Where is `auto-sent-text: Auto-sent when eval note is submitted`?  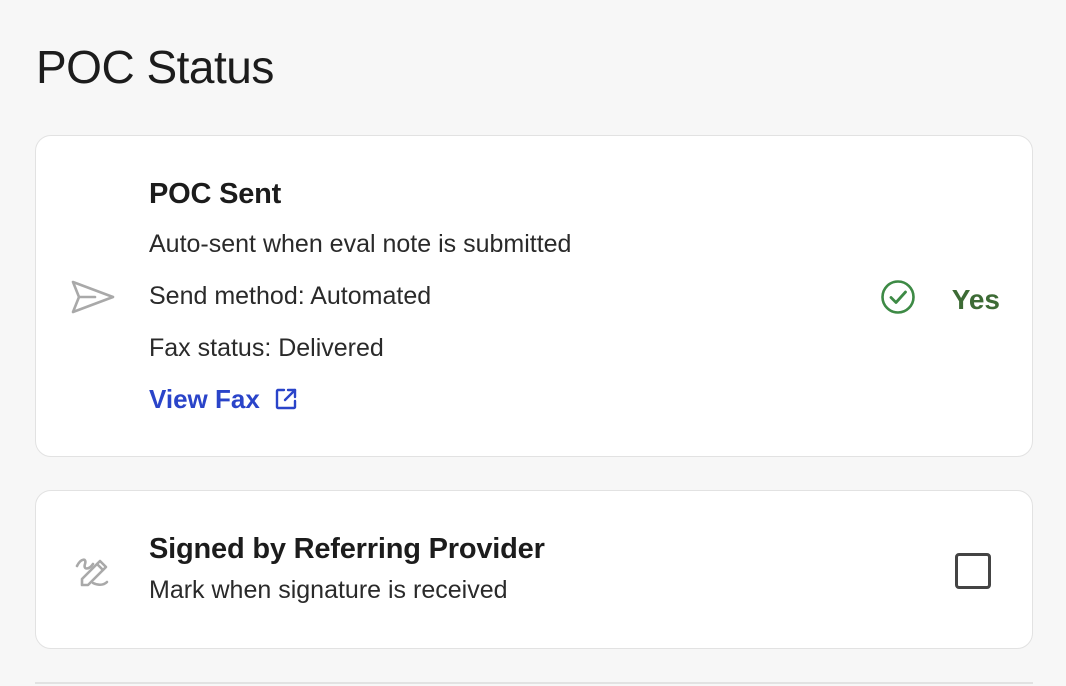
auto-sent-text: Auto-sent when eval note is submitted is located at coordinates (360, 244).